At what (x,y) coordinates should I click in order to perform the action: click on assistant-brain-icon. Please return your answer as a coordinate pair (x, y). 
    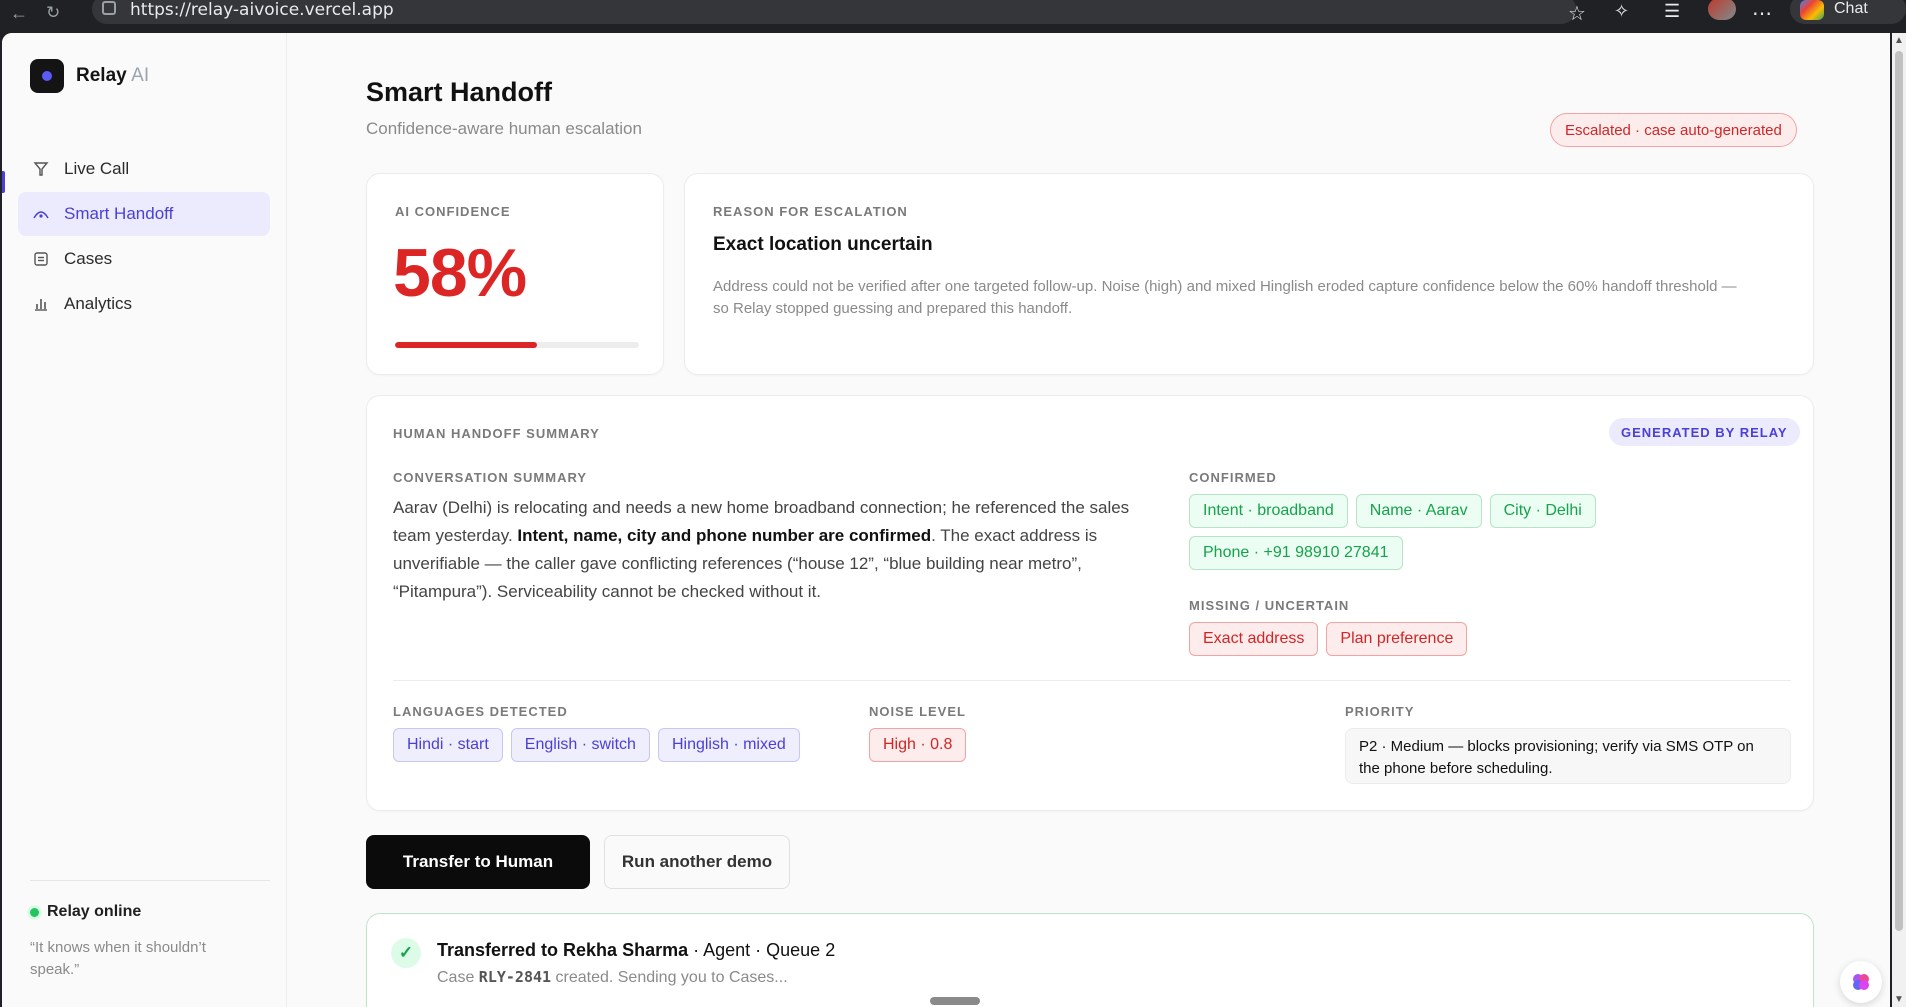
    Looking at the image, I should click on (1861, 982).